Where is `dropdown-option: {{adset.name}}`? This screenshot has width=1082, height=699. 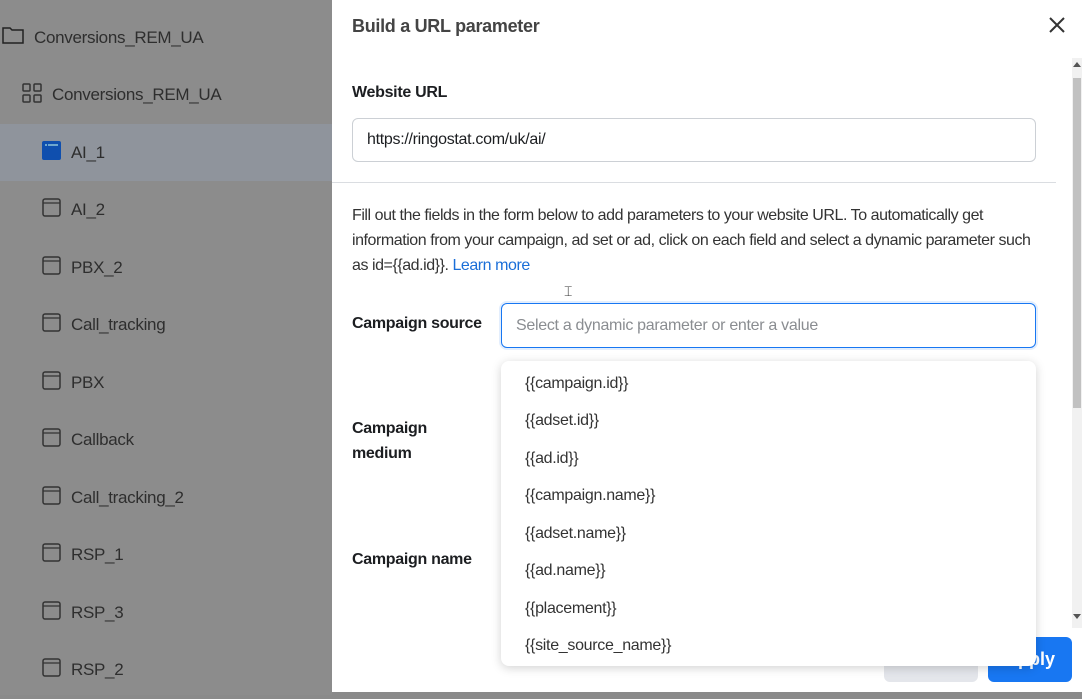 dropdown-option: {{adset.name}} is located at coordinates (768, 534).